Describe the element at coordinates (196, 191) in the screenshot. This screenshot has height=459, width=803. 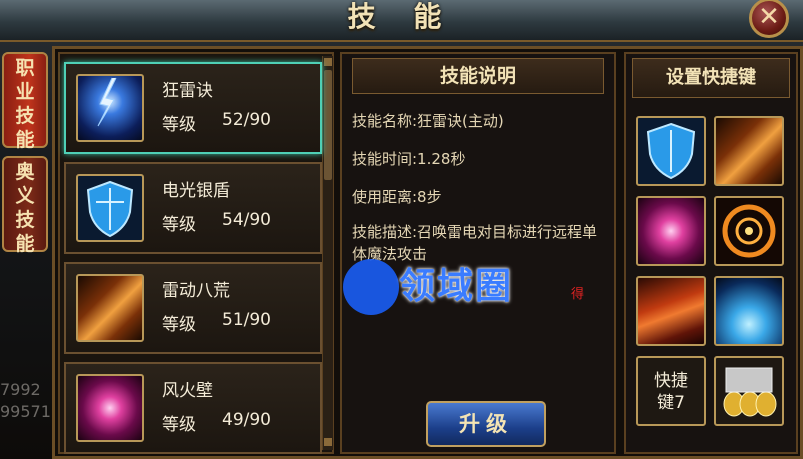
I see `skill-name: 电光银盾` at that location.